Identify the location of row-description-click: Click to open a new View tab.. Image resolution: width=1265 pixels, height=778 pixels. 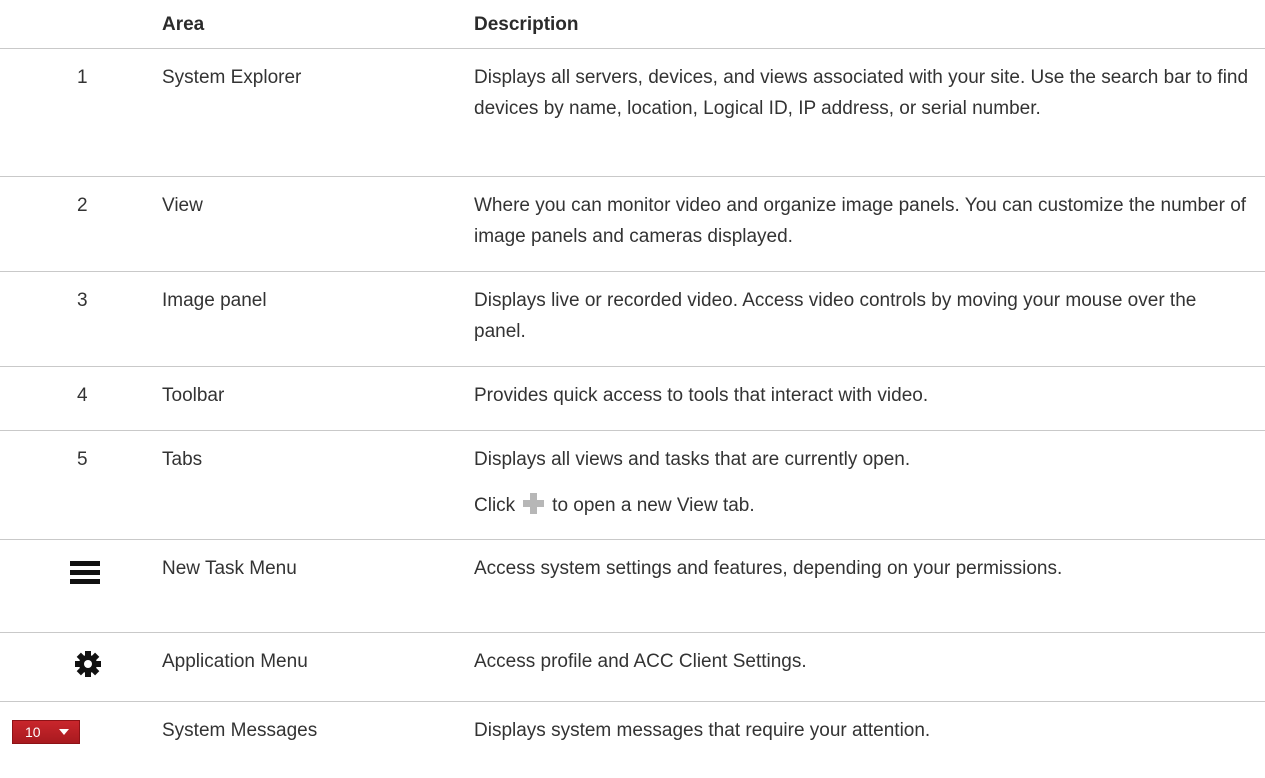
(863, 505).